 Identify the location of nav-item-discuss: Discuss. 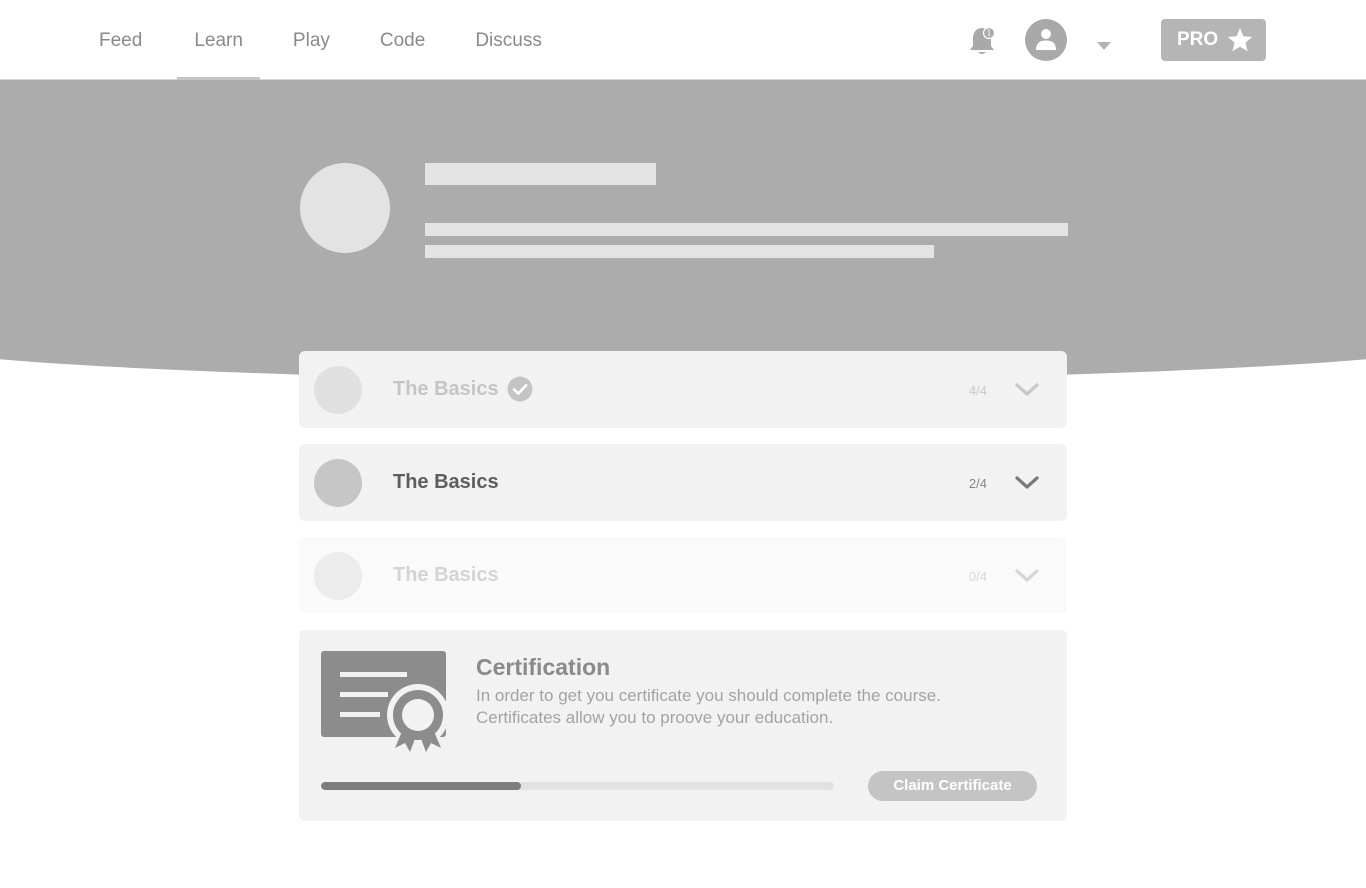
(508, 40).